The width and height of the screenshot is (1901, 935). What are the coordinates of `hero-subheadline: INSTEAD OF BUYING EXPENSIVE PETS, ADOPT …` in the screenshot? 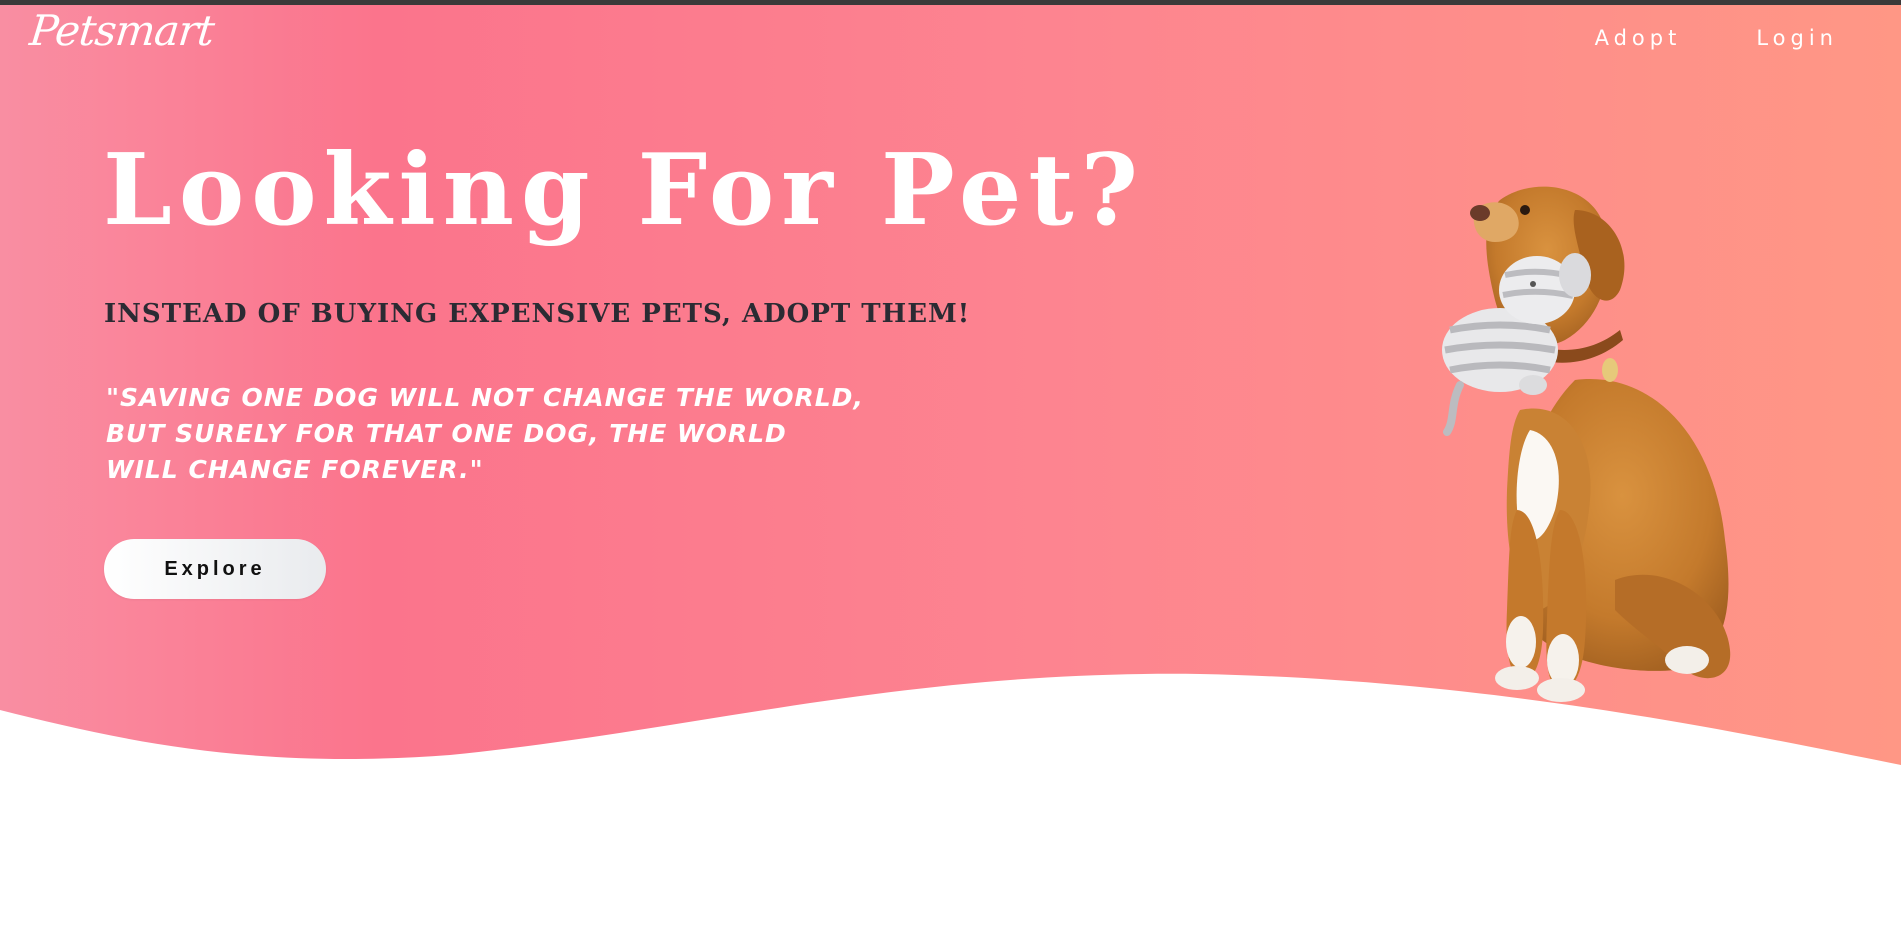 It's located at (537, 314).